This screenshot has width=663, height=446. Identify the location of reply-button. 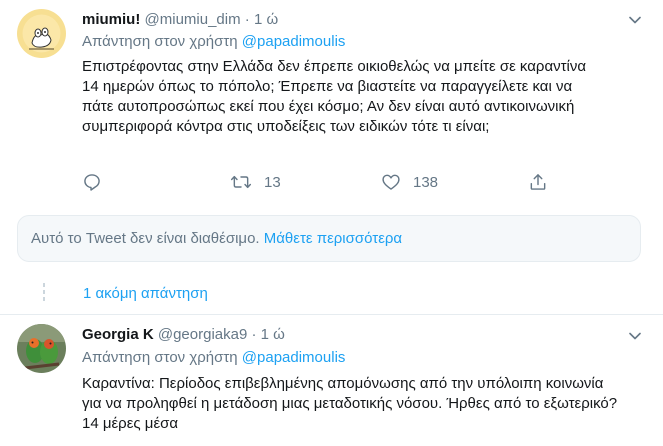
(92, 182).